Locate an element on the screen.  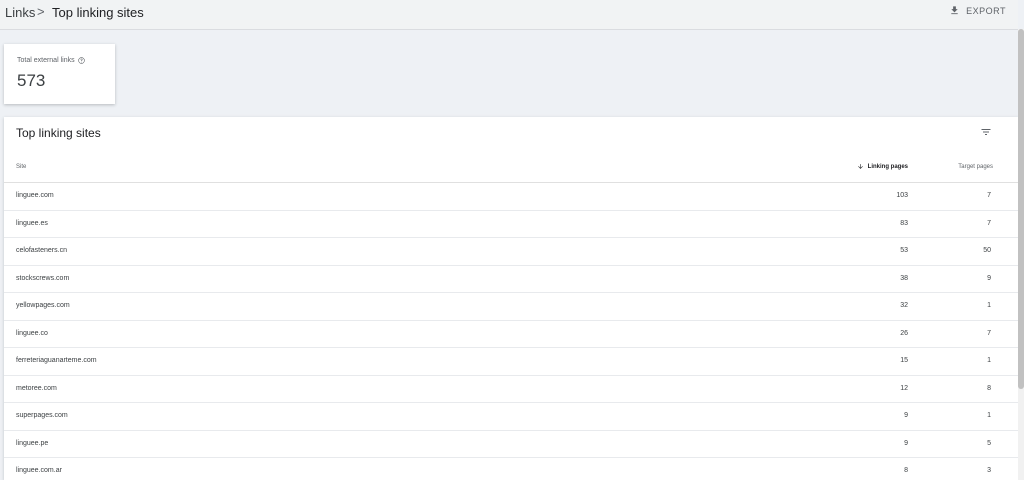
cell-site: superpages.com is located at coordinates (42, 415).